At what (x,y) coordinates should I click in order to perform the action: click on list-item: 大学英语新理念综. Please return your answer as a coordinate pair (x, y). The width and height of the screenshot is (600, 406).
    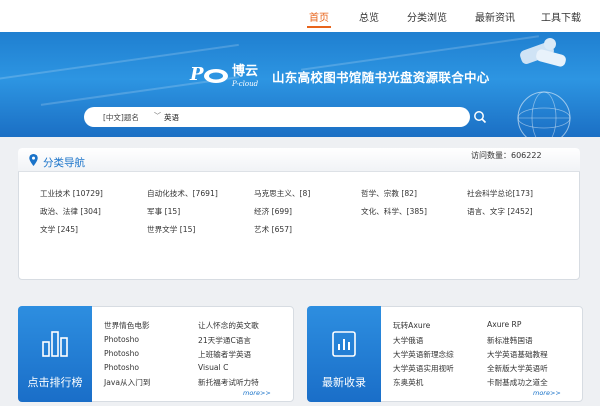
    Looking at the image, I should click on (423, 354).